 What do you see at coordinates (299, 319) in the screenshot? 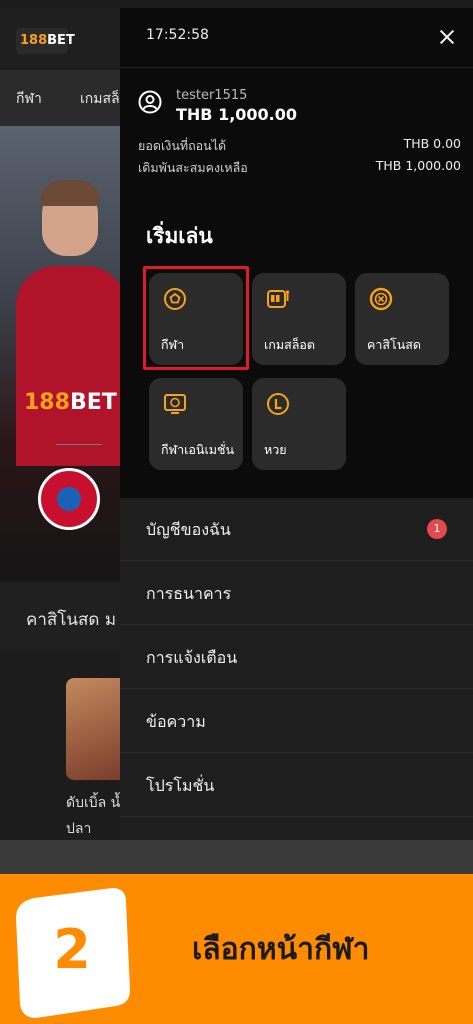
I see `tile-slots: เกมสล็อต` at bounding box center [299, 319].